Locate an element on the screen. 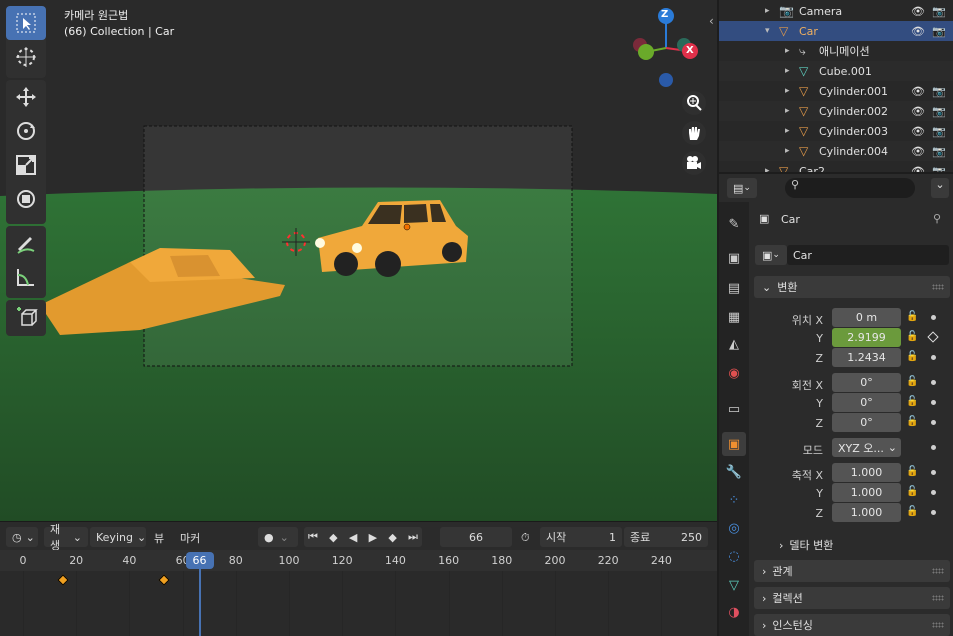  outliner-row: ▸ ▽ Cylinder.001 👁 📷 is located at coordinates (836, 91).